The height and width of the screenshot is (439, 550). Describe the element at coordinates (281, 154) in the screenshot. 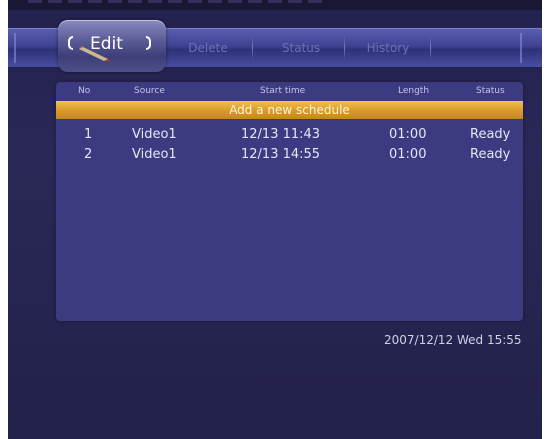

I see `row-start-time: 12/13 14:55` at that location.